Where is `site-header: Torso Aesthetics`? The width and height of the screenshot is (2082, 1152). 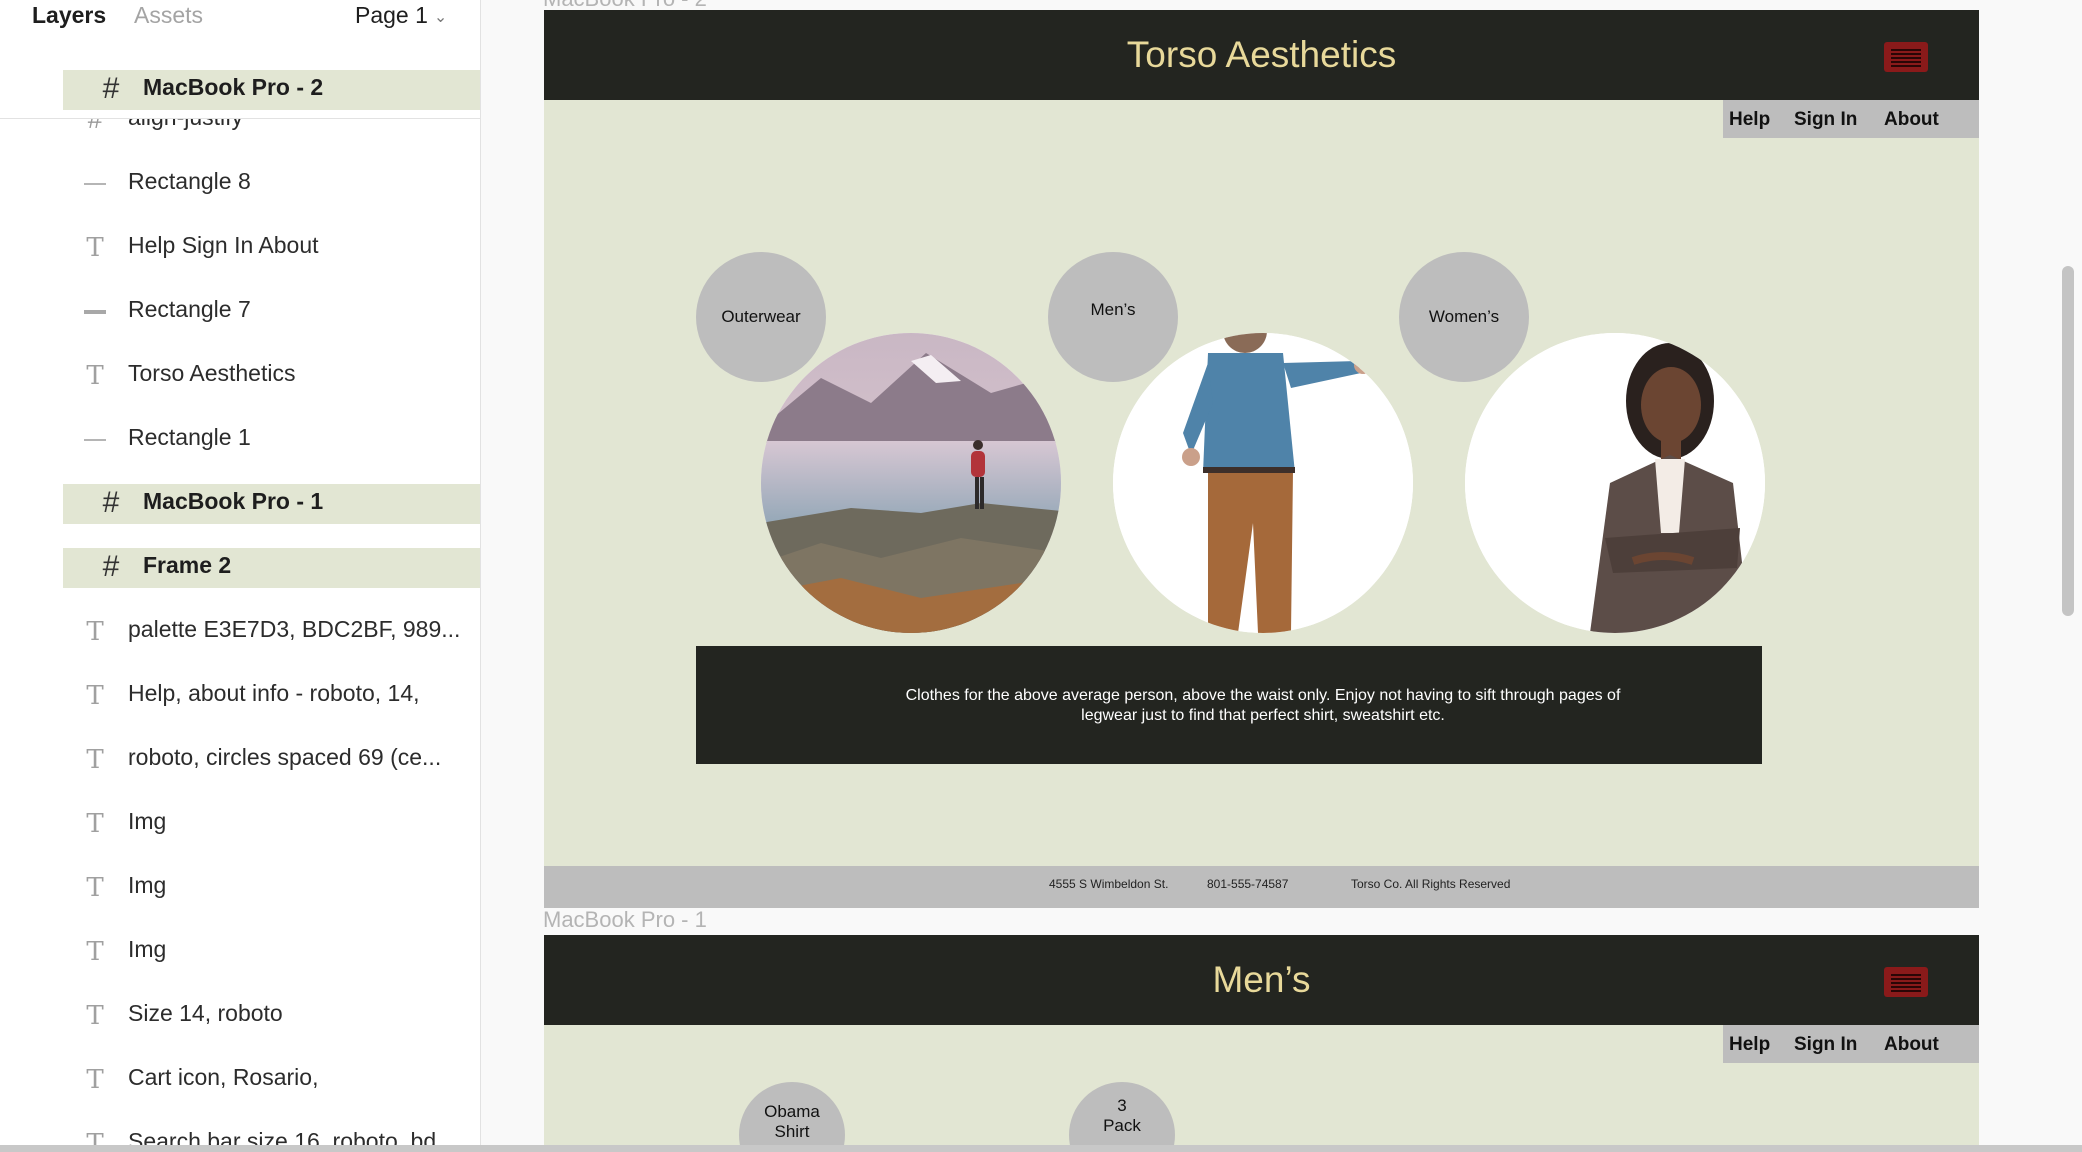
site-header: Torso Aesthetics is located at coordinates (1261, 55).